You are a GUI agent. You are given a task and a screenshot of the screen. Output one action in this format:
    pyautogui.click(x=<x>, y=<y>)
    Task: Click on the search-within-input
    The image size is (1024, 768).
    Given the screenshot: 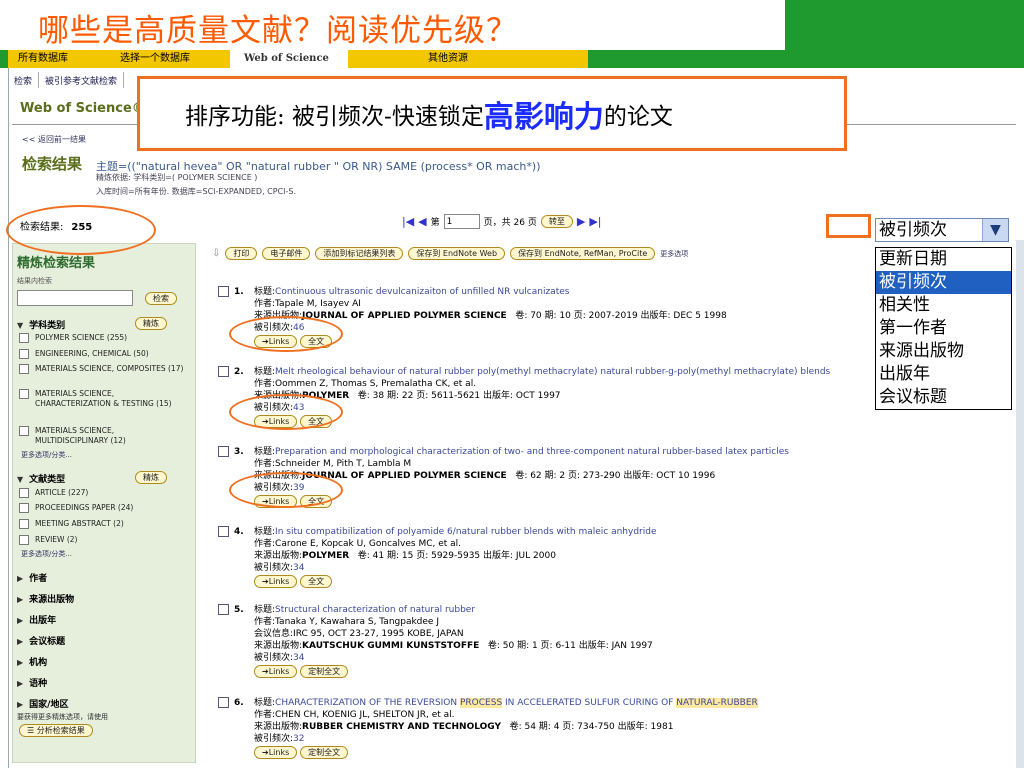 What is the action you would take?
    pyautogui.click(x=75, y=298)
    